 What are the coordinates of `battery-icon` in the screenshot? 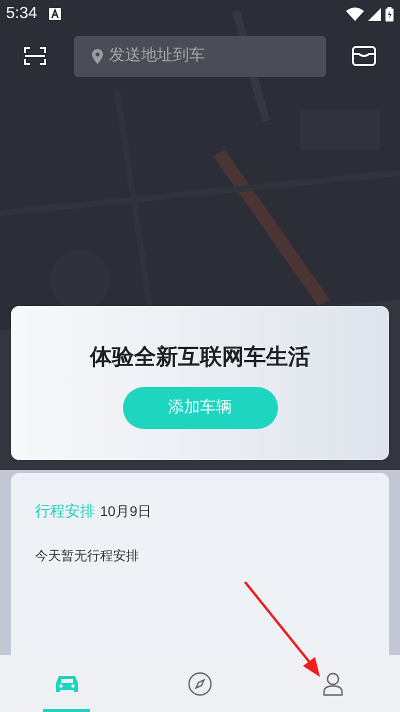 It's located at (389, 14).